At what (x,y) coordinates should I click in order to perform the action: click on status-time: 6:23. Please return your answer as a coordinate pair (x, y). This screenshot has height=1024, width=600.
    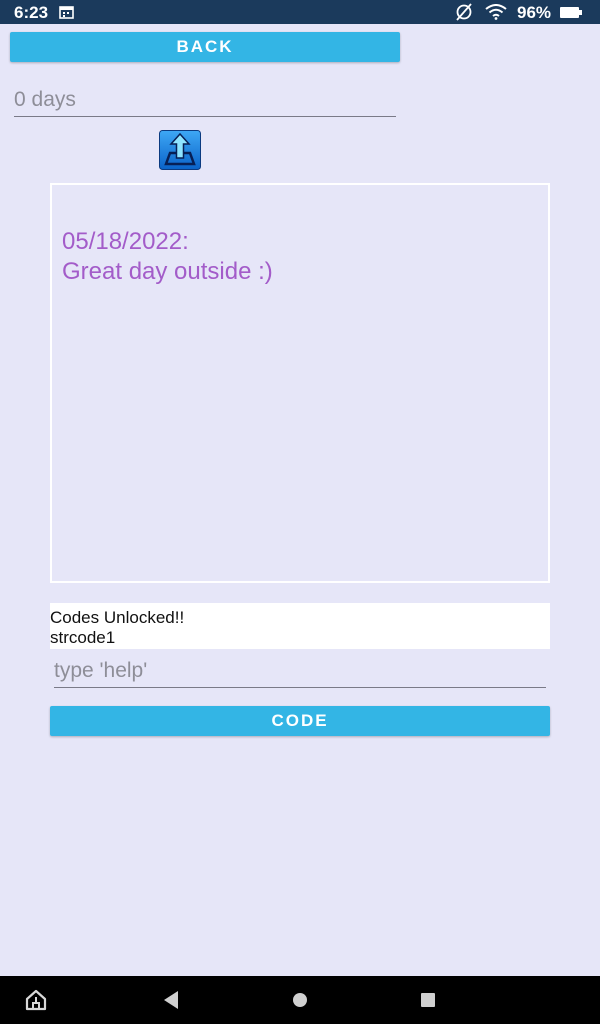
    Looking at the image, I should click on (31, 12).